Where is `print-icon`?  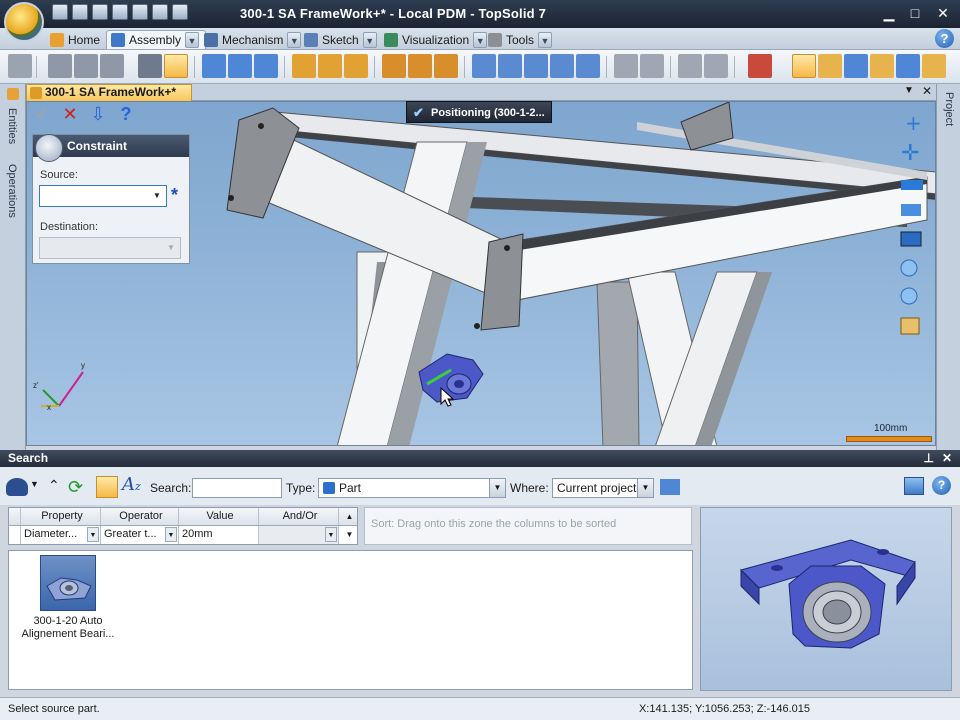
print-icon is located at coordinates (100, 12).